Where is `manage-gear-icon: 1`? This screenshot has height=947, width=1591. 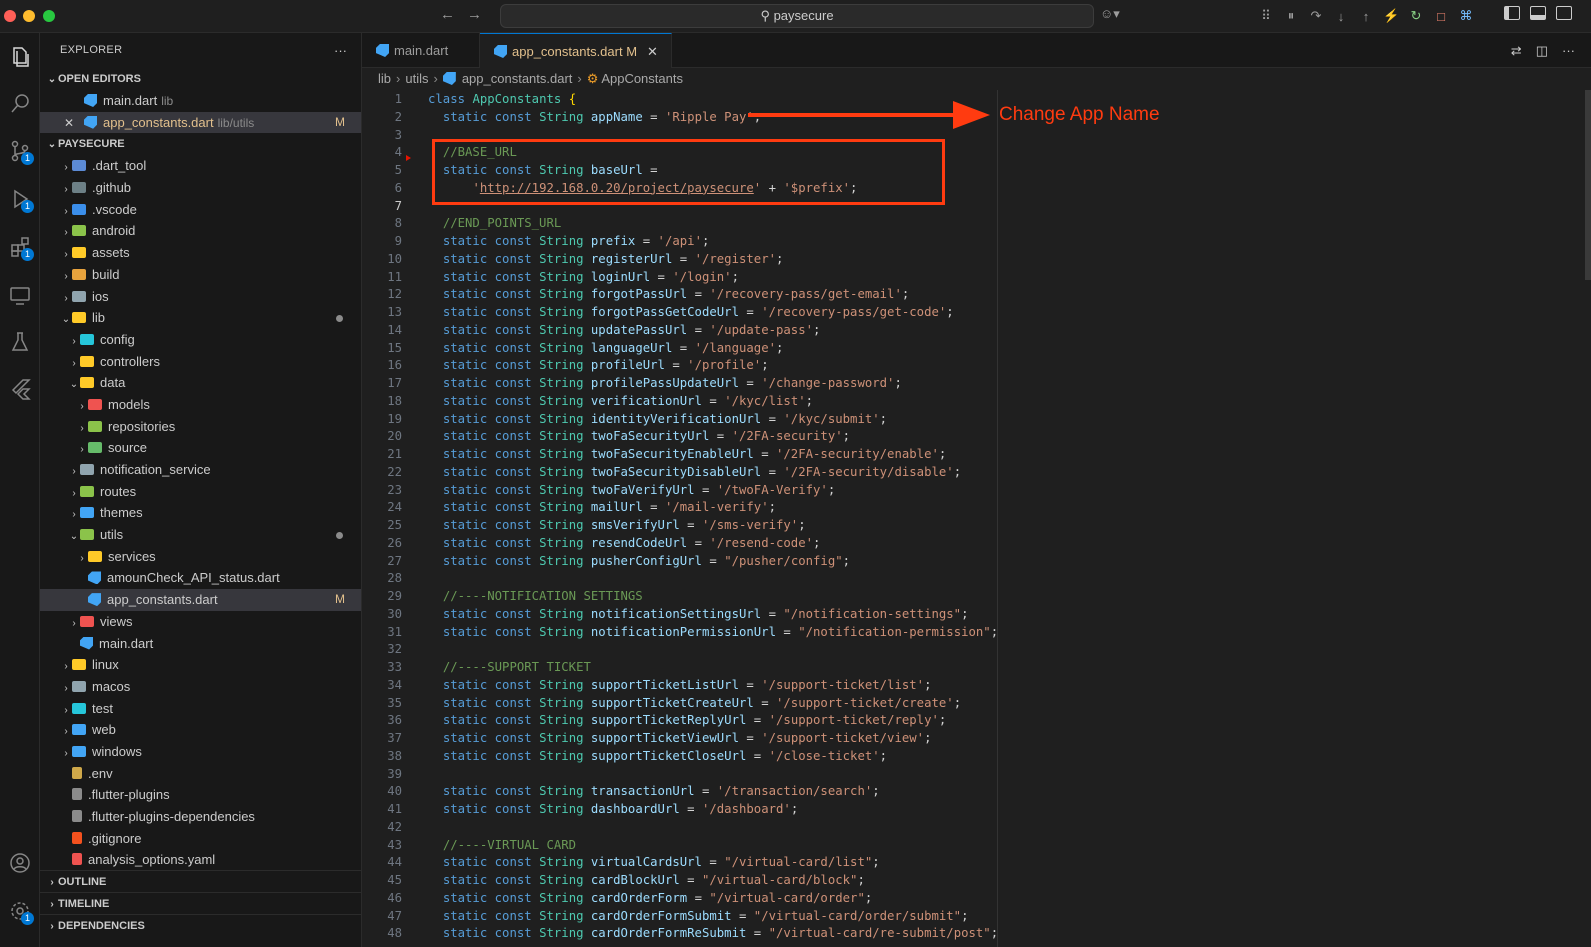
manage-gear-icon: 1 is located at coordinates (20, 911).